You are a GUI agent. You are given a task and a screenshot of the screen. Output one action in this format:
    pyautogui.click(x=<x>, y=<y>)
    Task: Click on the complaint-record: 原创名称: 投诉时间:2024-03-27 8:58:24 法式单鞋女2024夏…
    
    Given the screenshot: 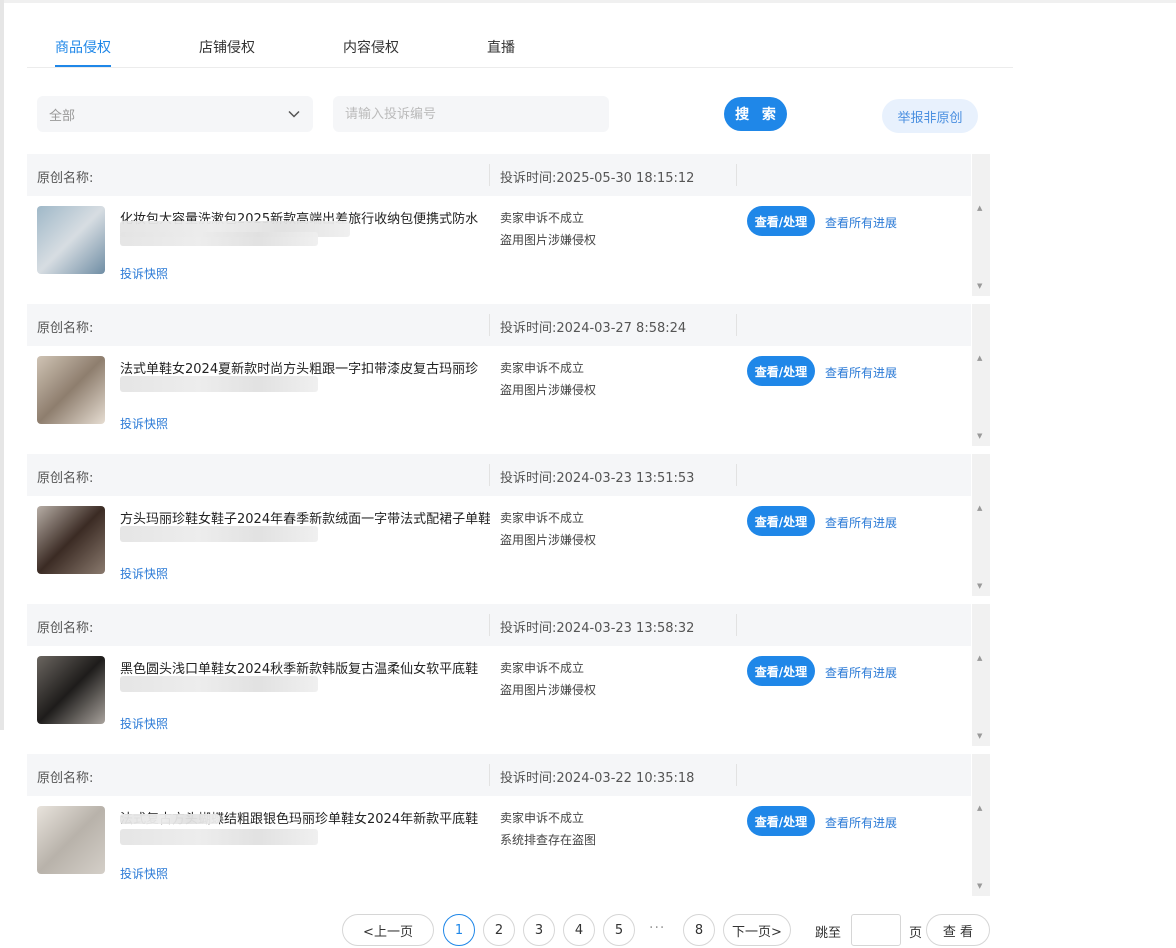 What is the action you would take?
    pyautogui.click(x=508, y=375)
    